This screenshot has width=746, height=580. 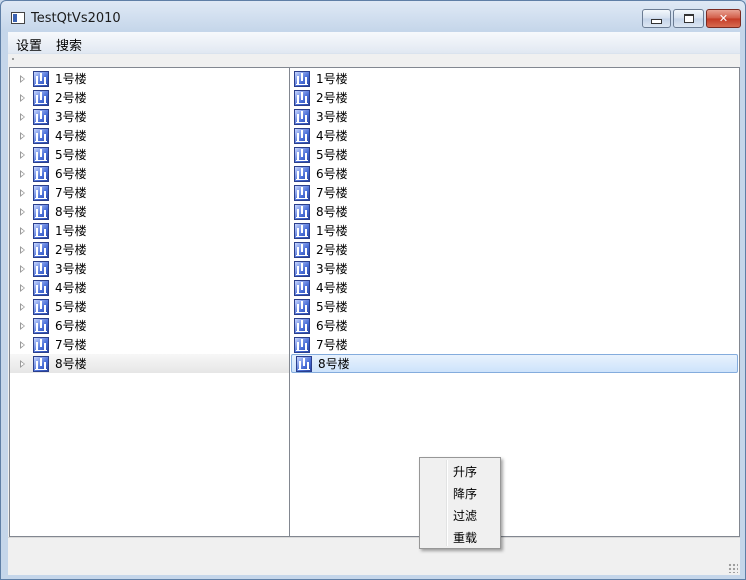 What do you see at coordinates (656, 18) in the screenshot?
I see `minimize-button` at bounding box center [656, 18].